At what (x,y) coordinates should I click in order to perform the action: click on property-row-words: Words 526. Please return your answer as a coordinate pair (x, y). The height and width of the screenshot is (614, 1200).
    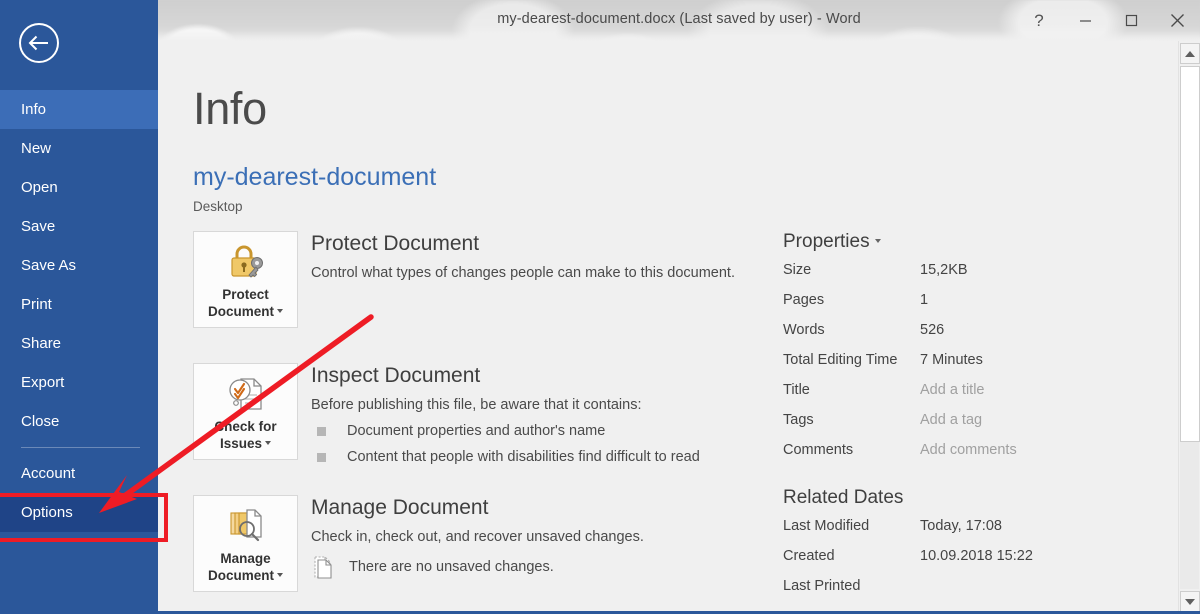
    Looking at the image, I should click on (948, 337).